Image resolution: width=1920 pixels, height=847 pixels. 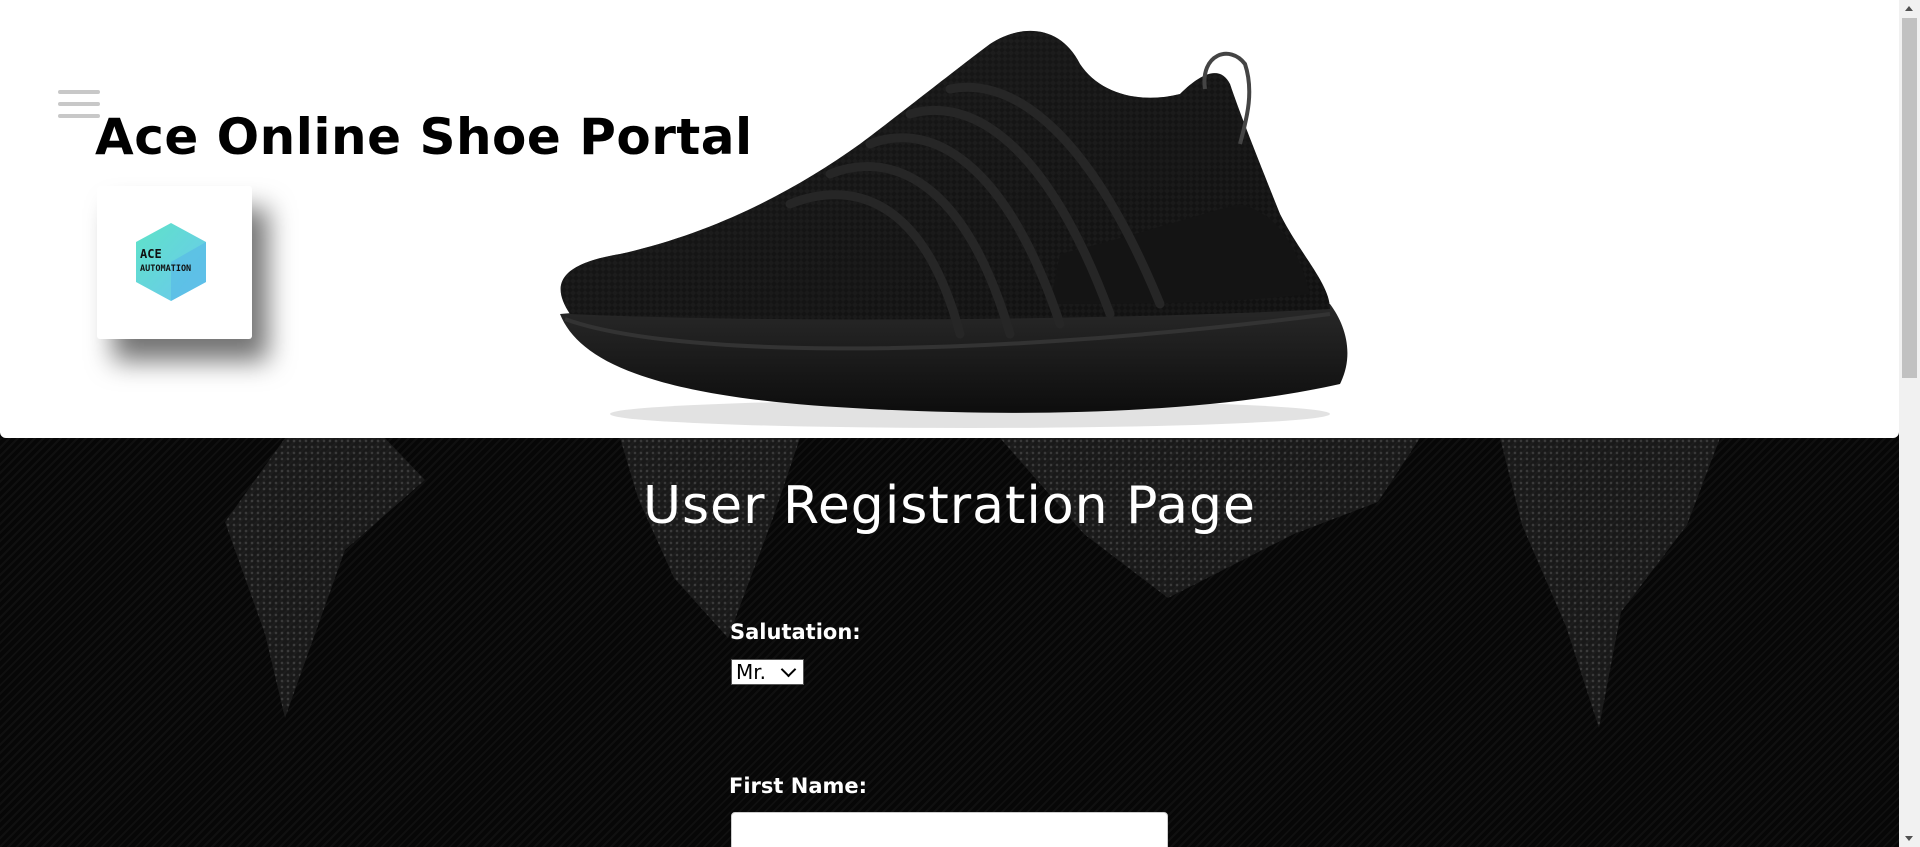 What do you see at coordinates (1909, 8) in the screenshot?
I see `scroll-up-arrow-icon` at bounding box center [1909, 8].